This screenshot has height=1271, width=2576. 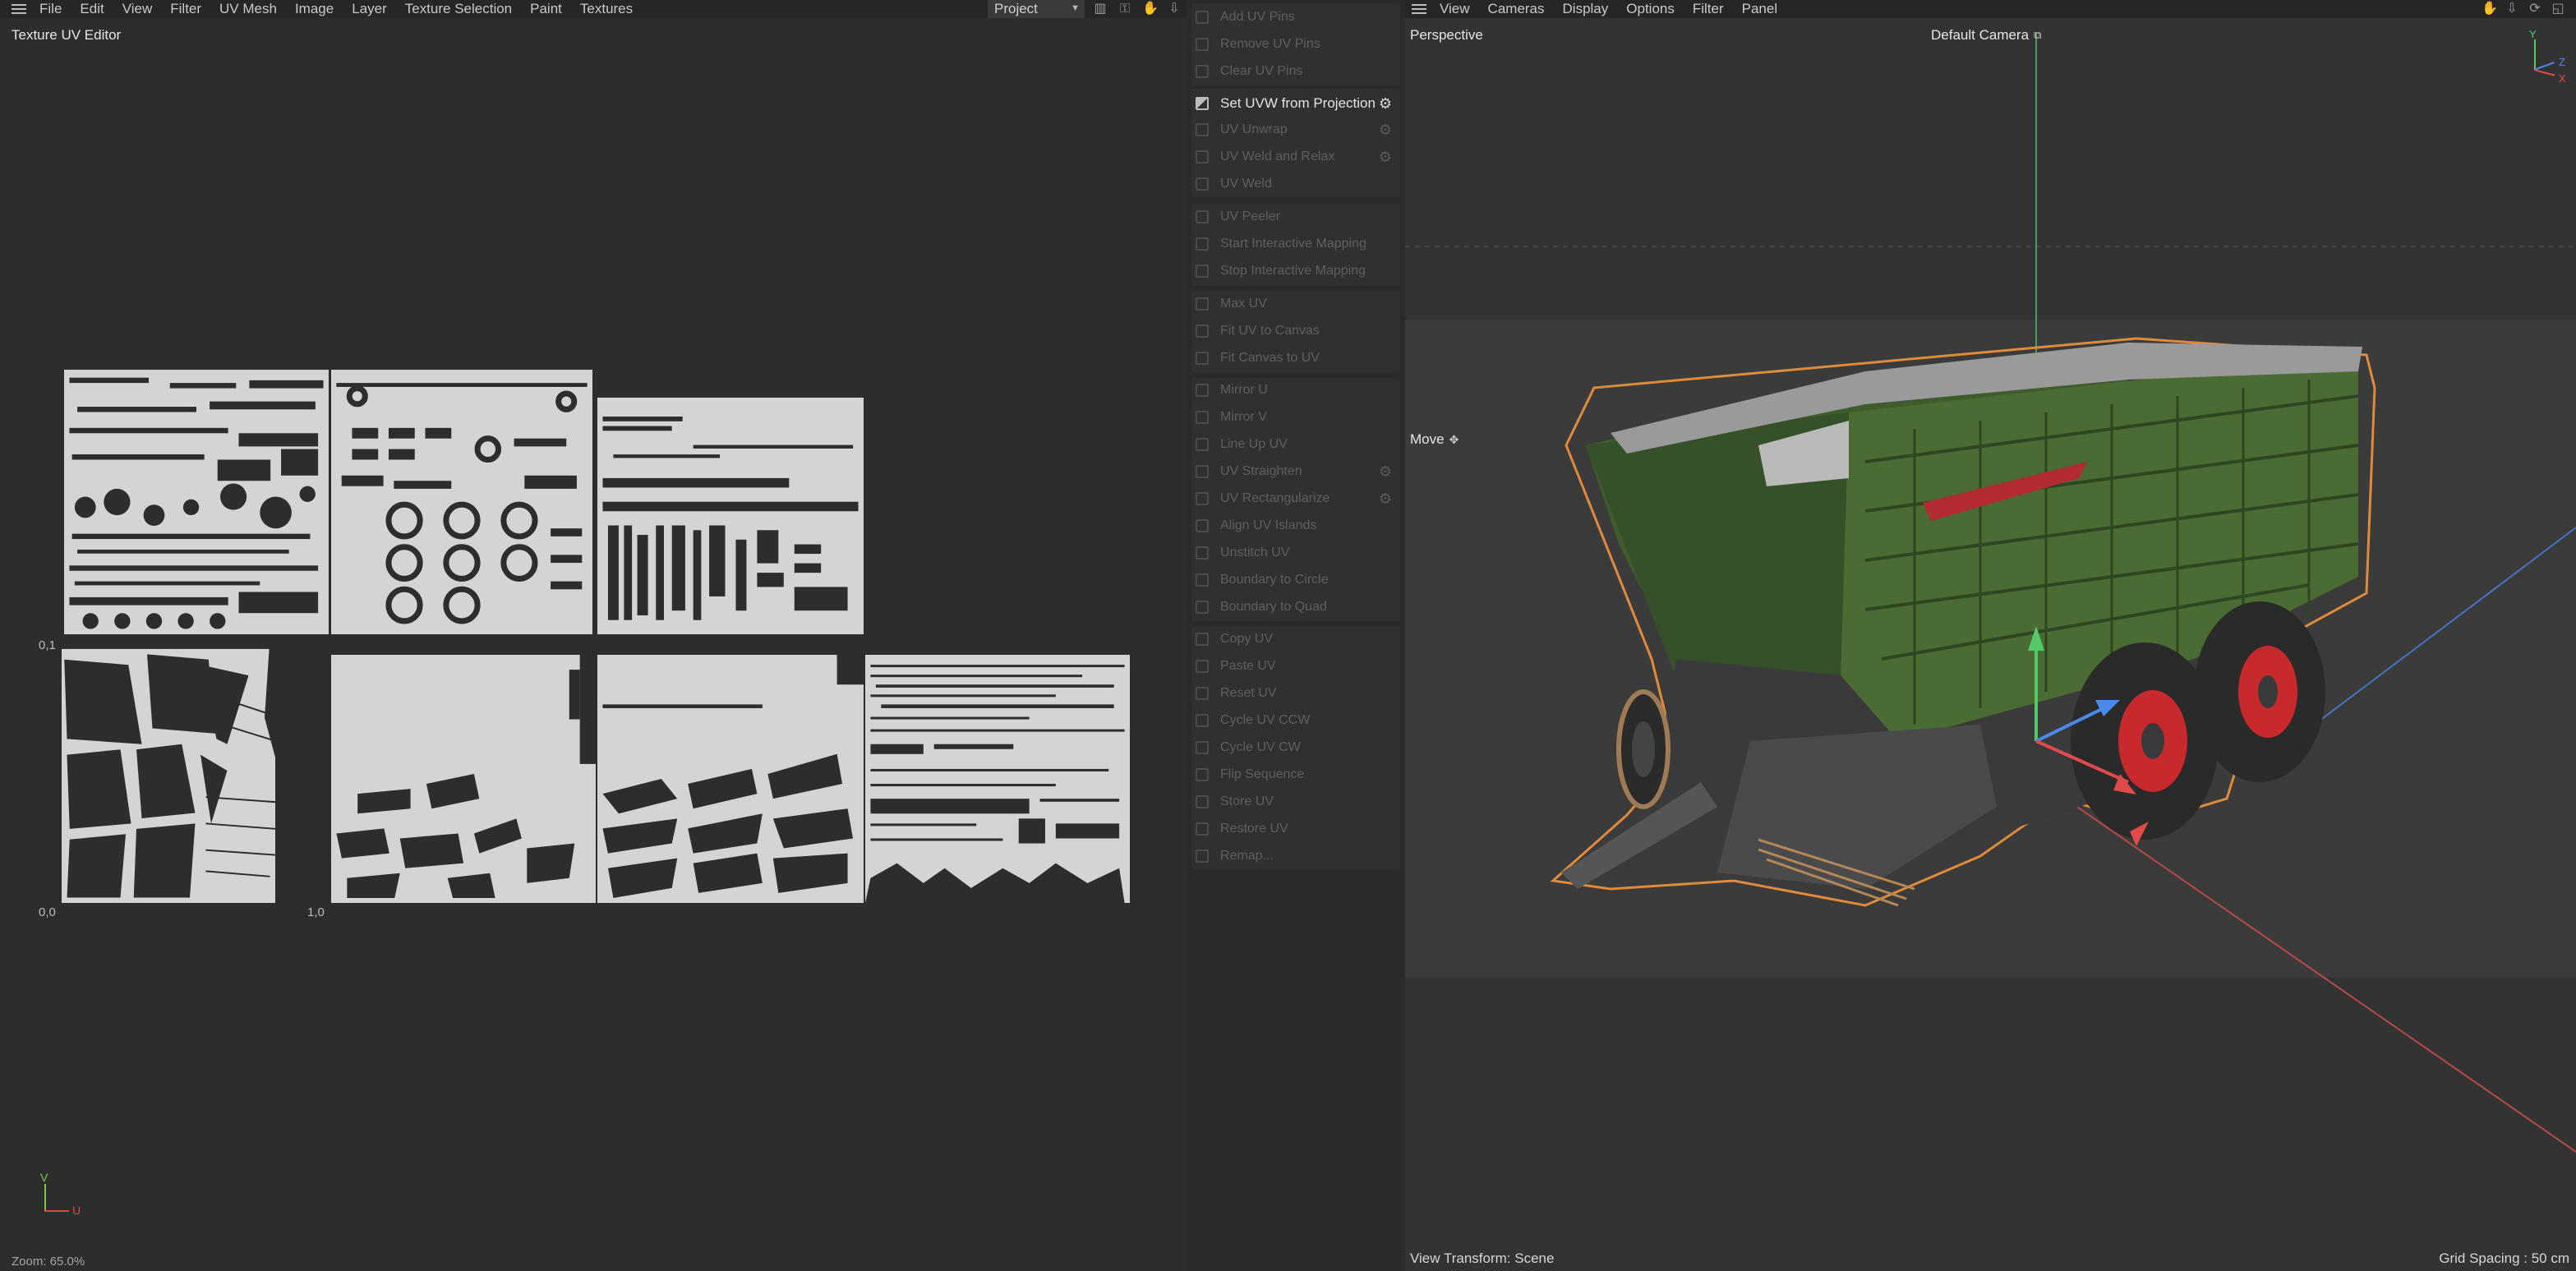 I want to click on dolly-icon: ⇩, so click(x=2512, y=9).